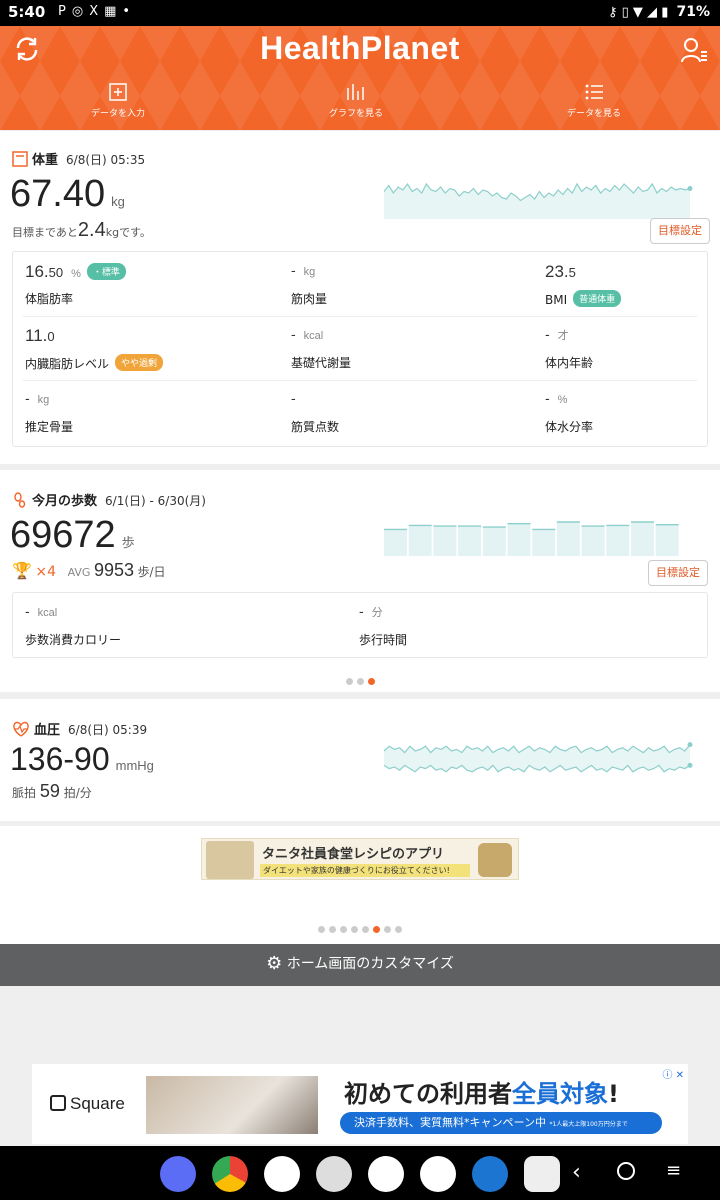  I want to click on banner-page-indicator, so click(360, 927).